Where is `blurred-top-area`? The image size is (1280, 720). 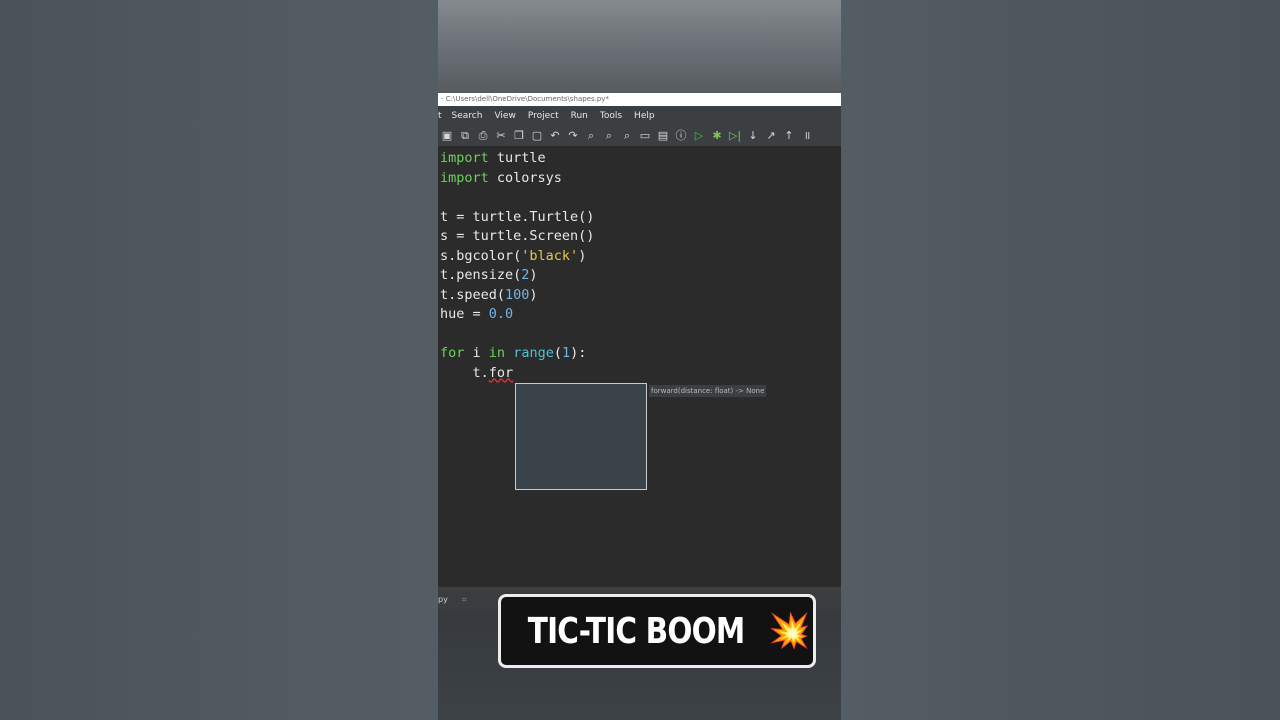 blurred-top-area is located at coordinates (639, 46).